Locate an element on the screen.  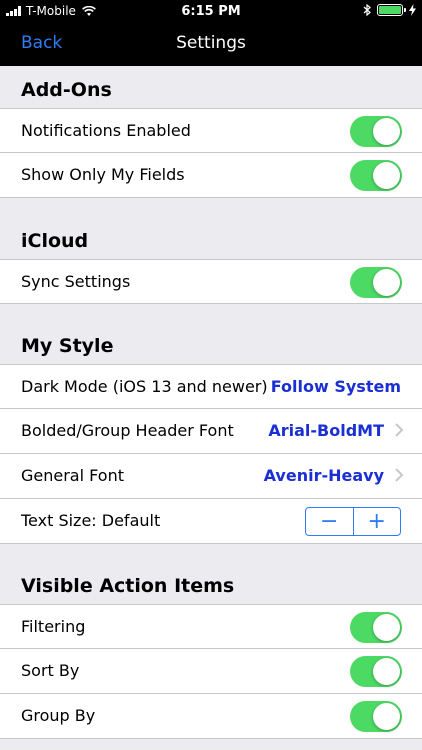
row-label: Show Only My Fields is located at coordinates (103, 174).